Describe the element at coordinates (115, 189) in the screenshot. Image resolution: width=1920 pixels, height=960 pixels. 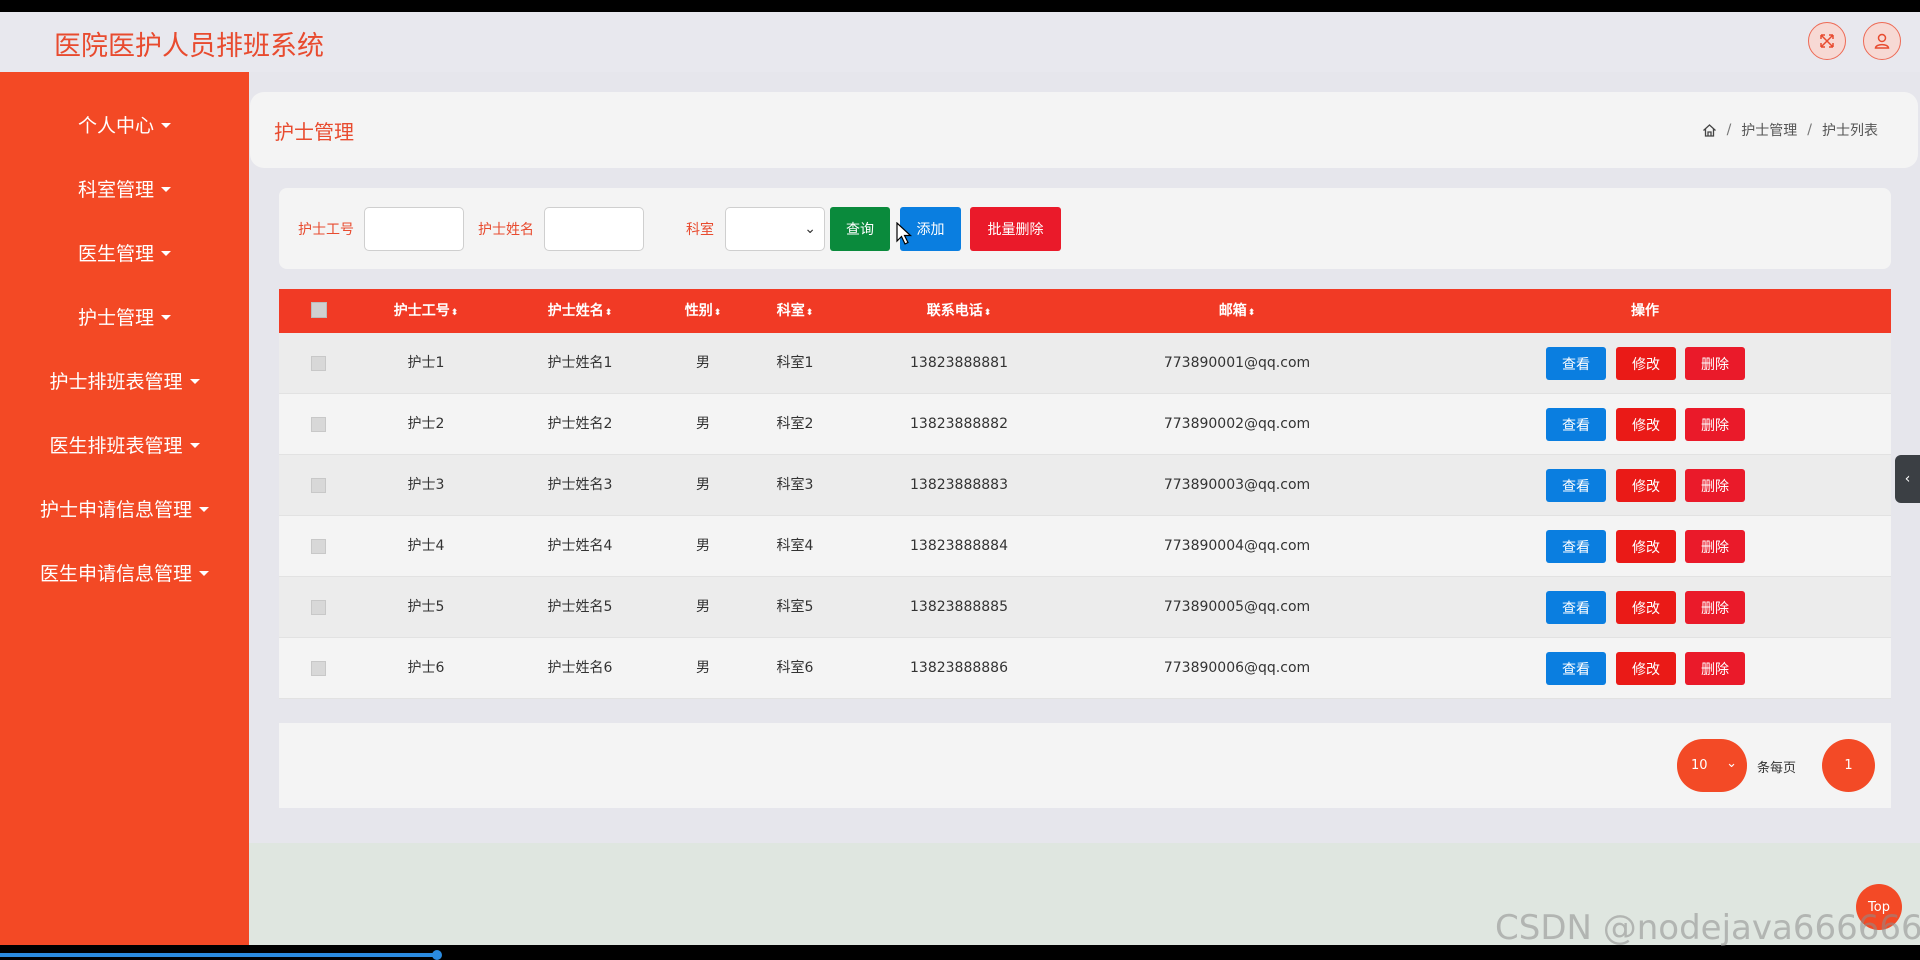
I see `sidebar-item-label: 科室管理` at that location.